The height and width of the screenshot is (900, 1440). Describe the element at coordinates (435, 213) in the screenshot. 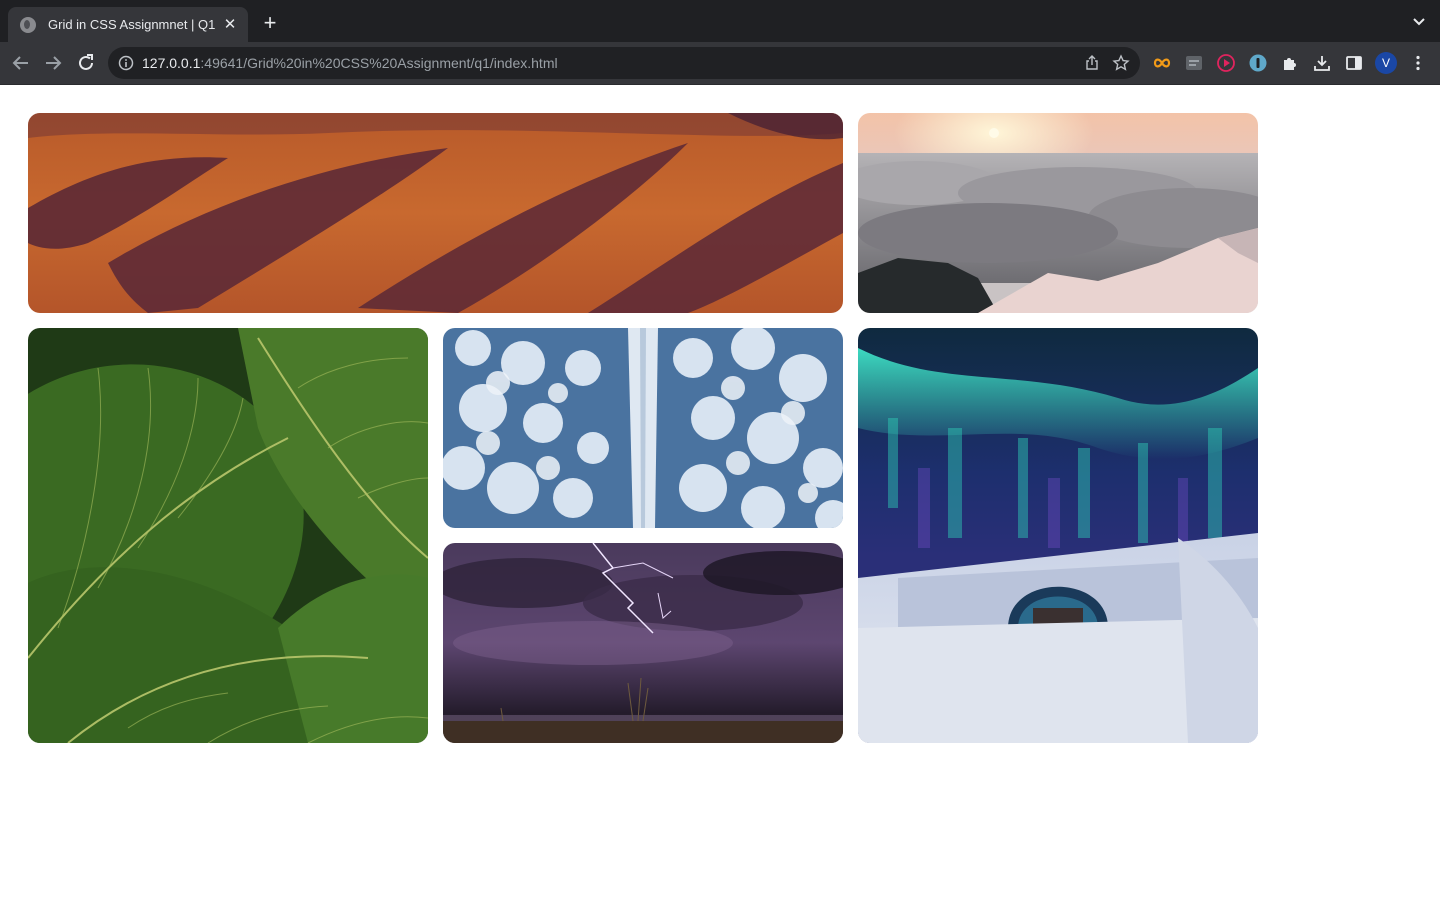

I see `desert-dunes-image` at that location.